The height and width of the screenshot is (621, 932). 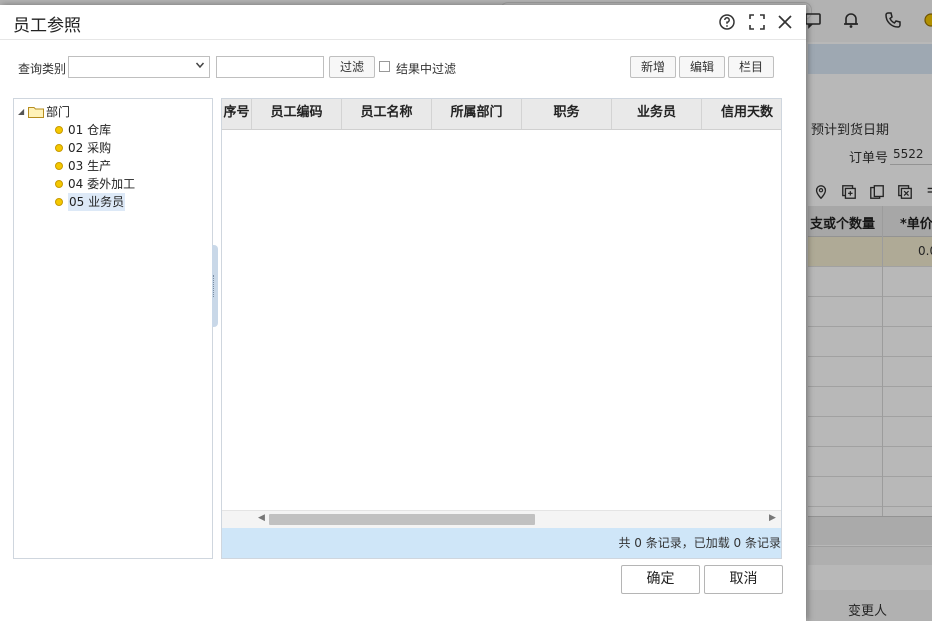 I want to click on dialog-header: 员工参照, so click(x=403, y=22).